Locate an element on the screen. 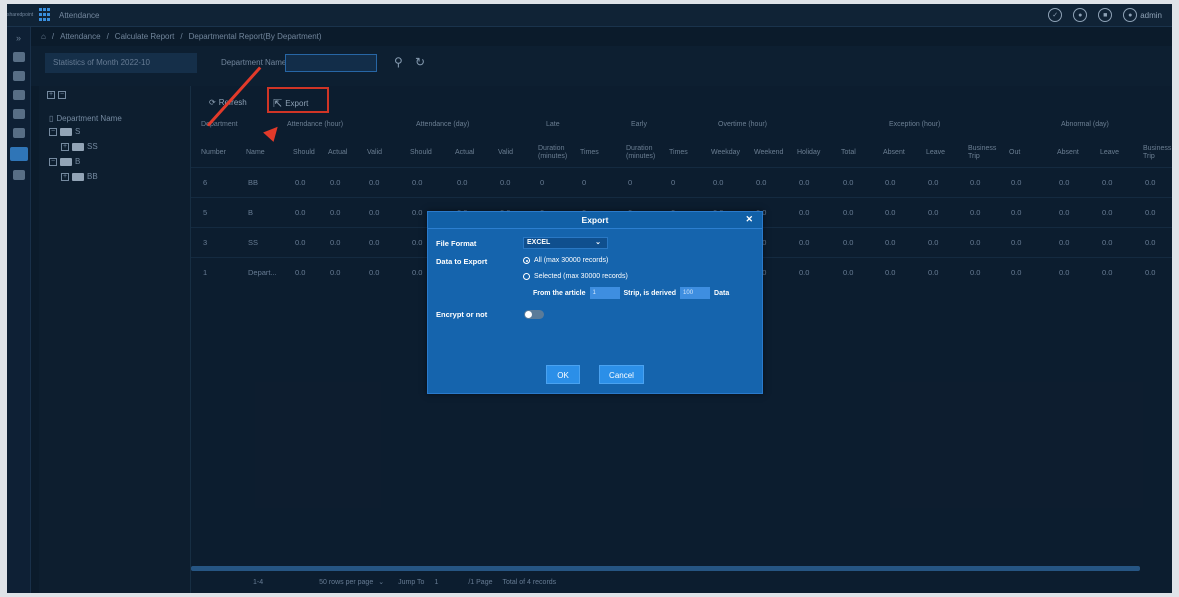  left-nav: » is located at coordinates (19, 310).